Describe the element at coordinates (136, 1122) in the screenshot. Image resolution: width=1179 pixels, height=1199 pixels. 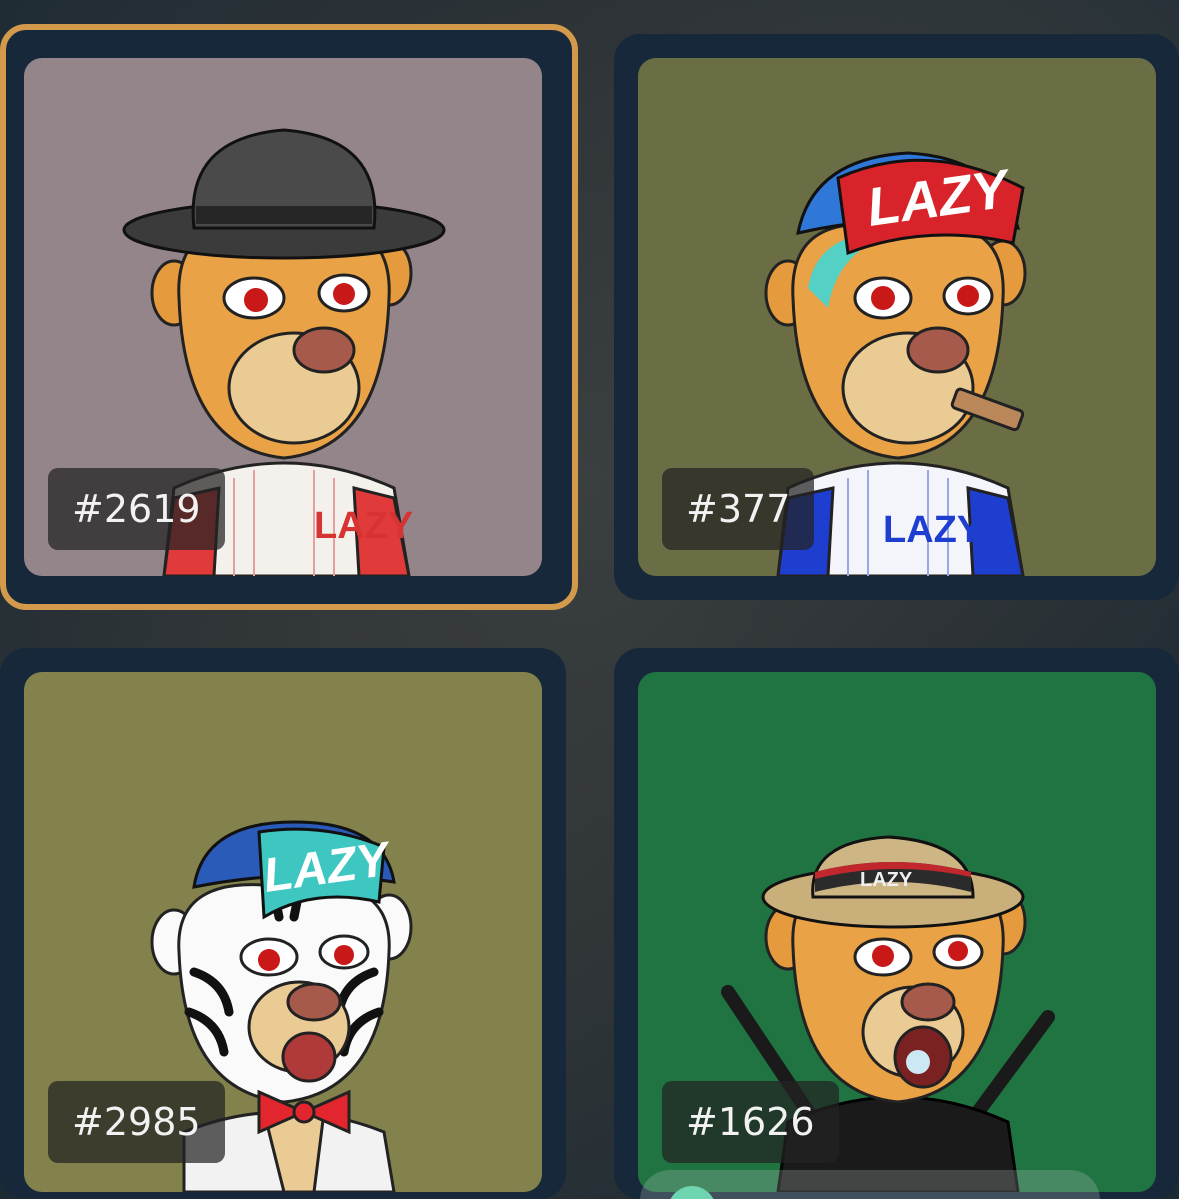
I see `token-id-label: #2985` at that location.